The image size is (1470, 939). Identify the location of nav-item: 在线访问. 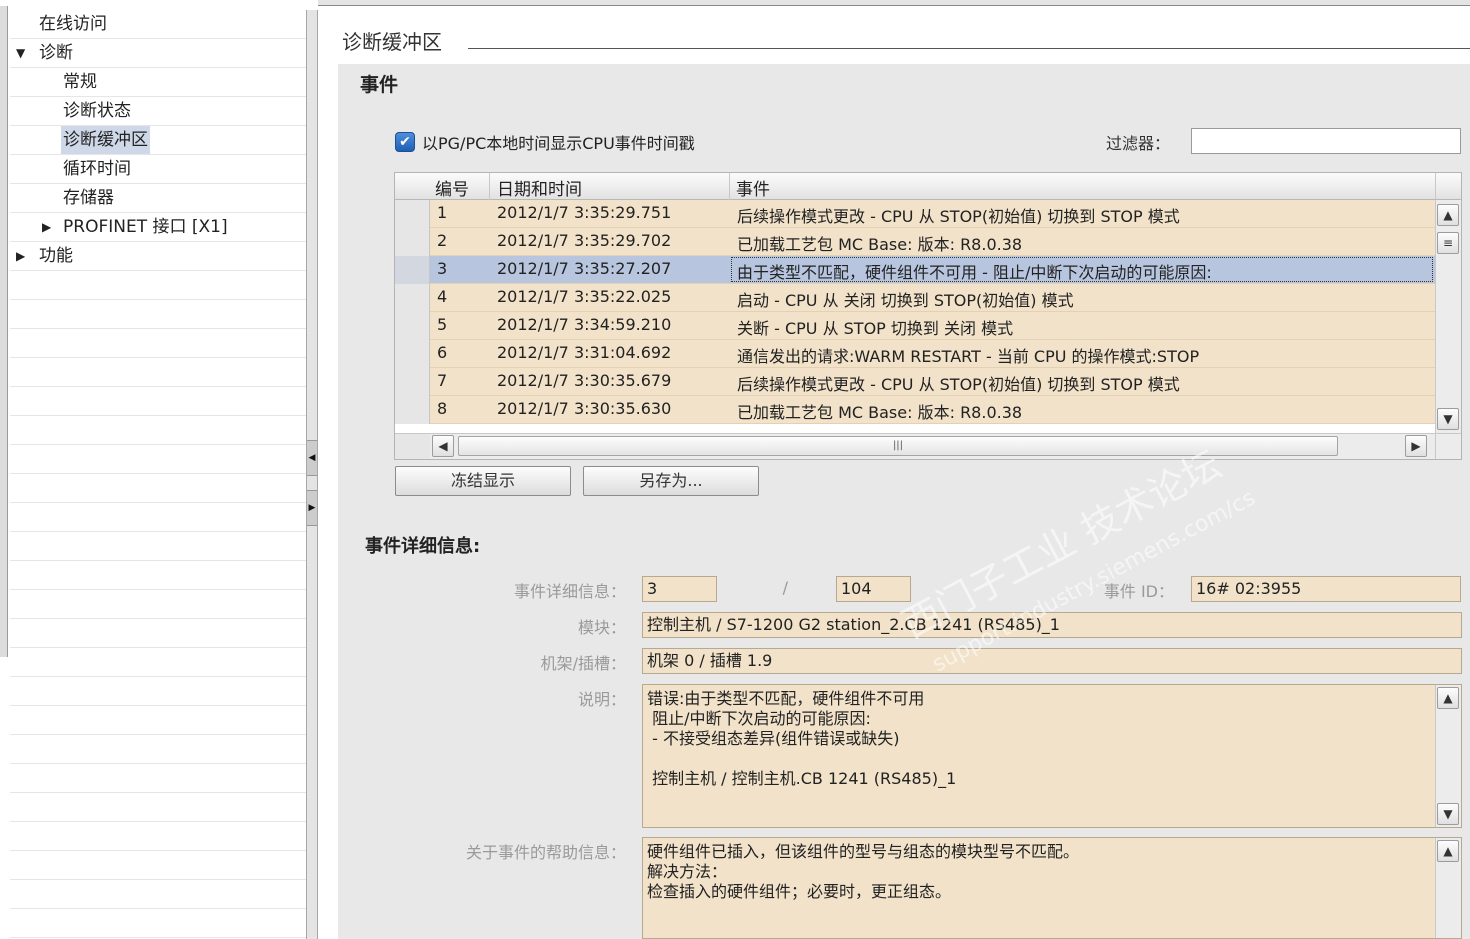
(158, 24).